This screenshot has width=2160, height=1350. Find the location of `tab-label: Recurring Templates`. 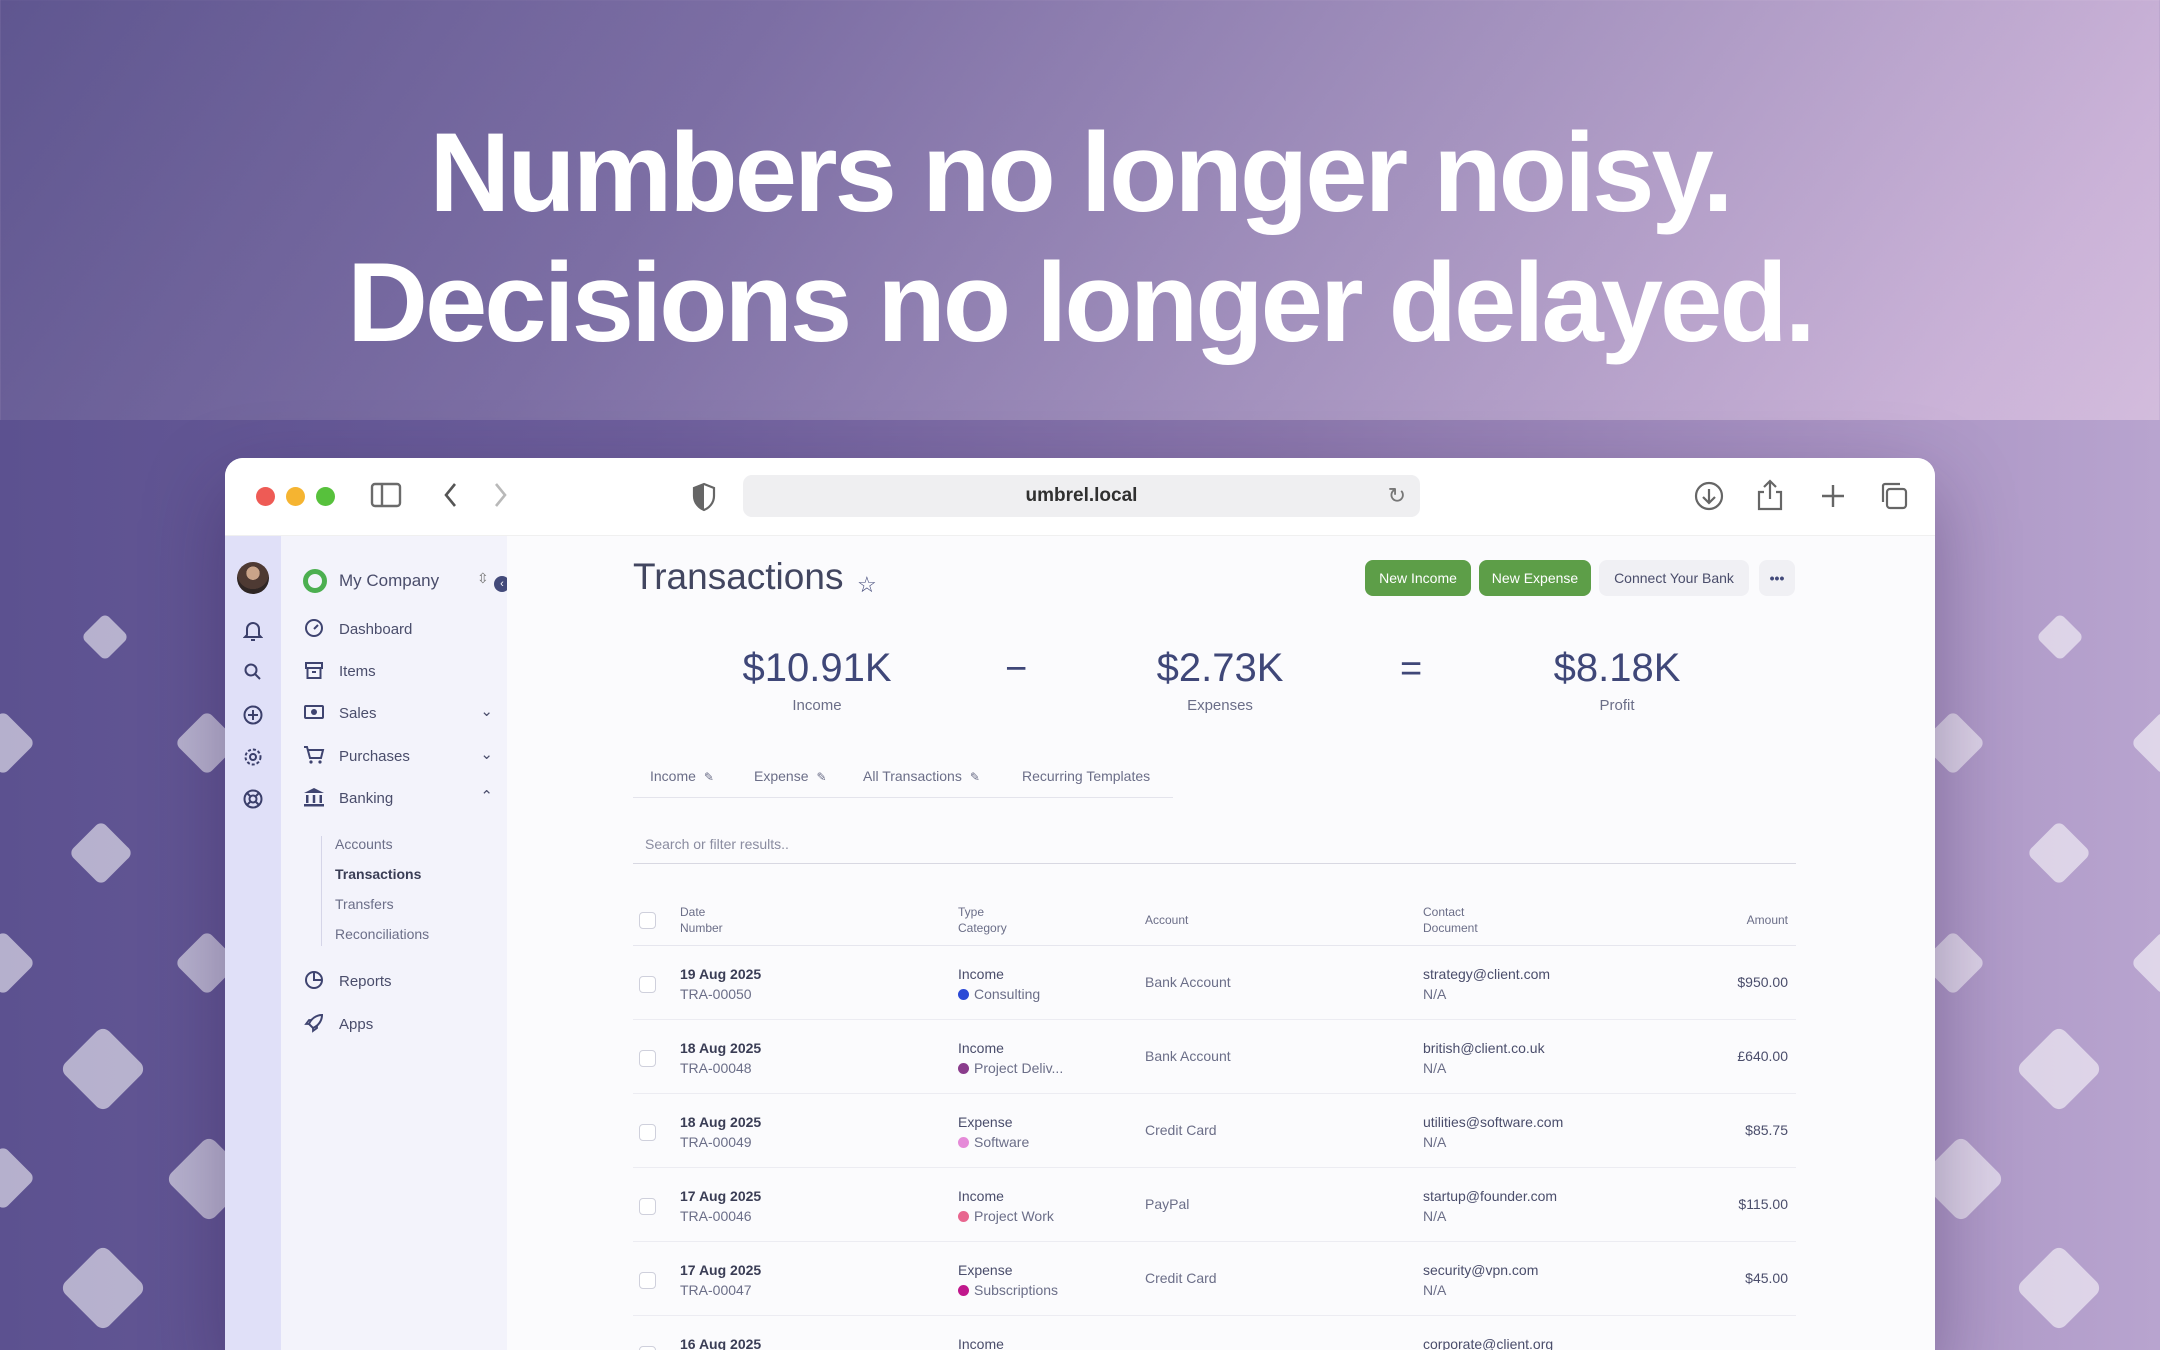

tab-label: Recurring Templates is located at coordinates (1086, 776).